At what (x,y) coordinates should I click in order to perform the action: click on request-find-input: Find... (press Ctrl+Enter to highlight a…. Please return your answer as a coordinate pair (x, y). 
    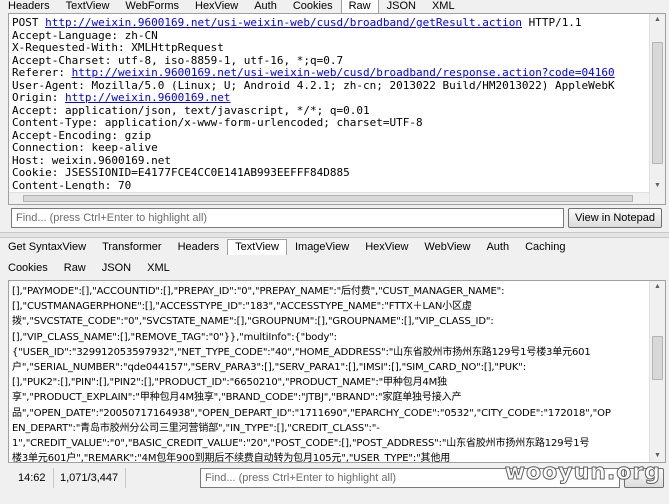
    Looking at the image, I should click on (287, 218).